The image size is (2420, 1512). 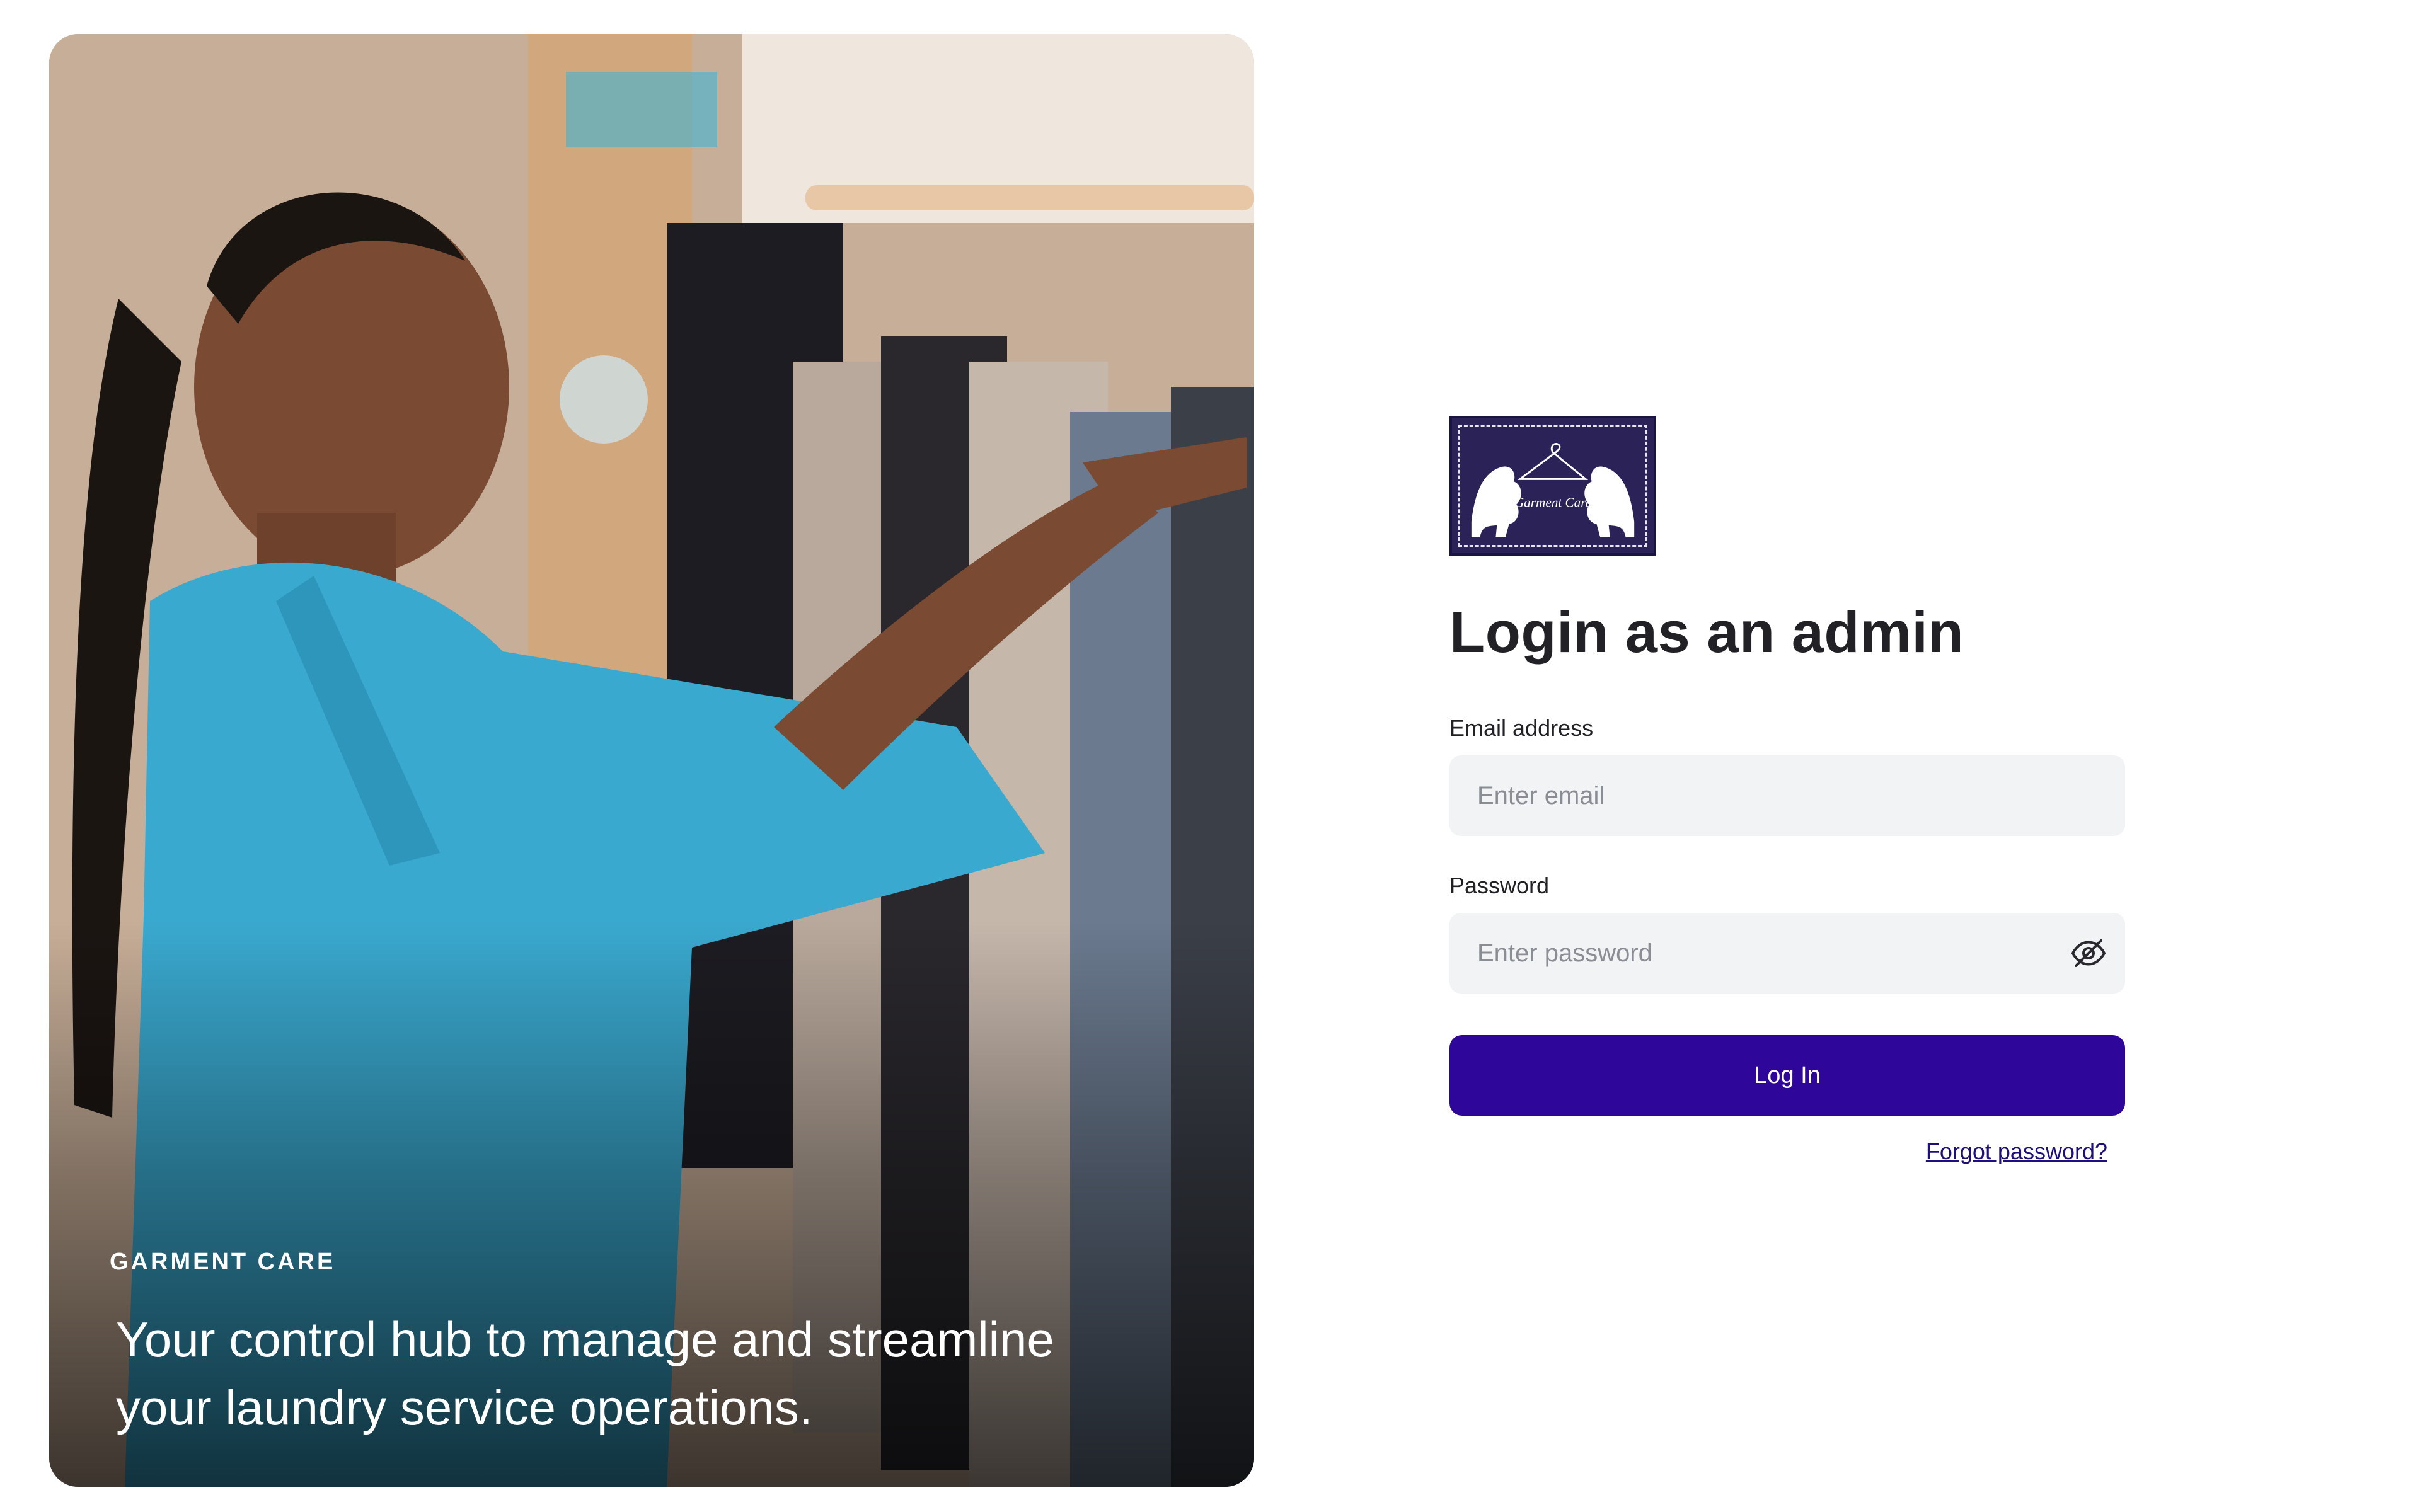 I want to click on password-label: Password, so click(x=1500, y=885).